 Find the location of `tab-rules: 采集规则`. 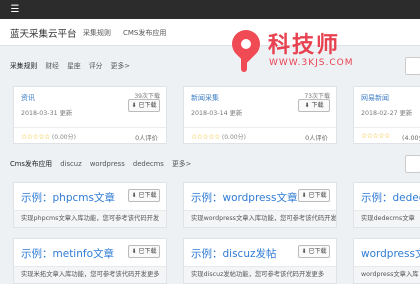

tab-rules: 采集规则 is located at coordinates (23, 66).